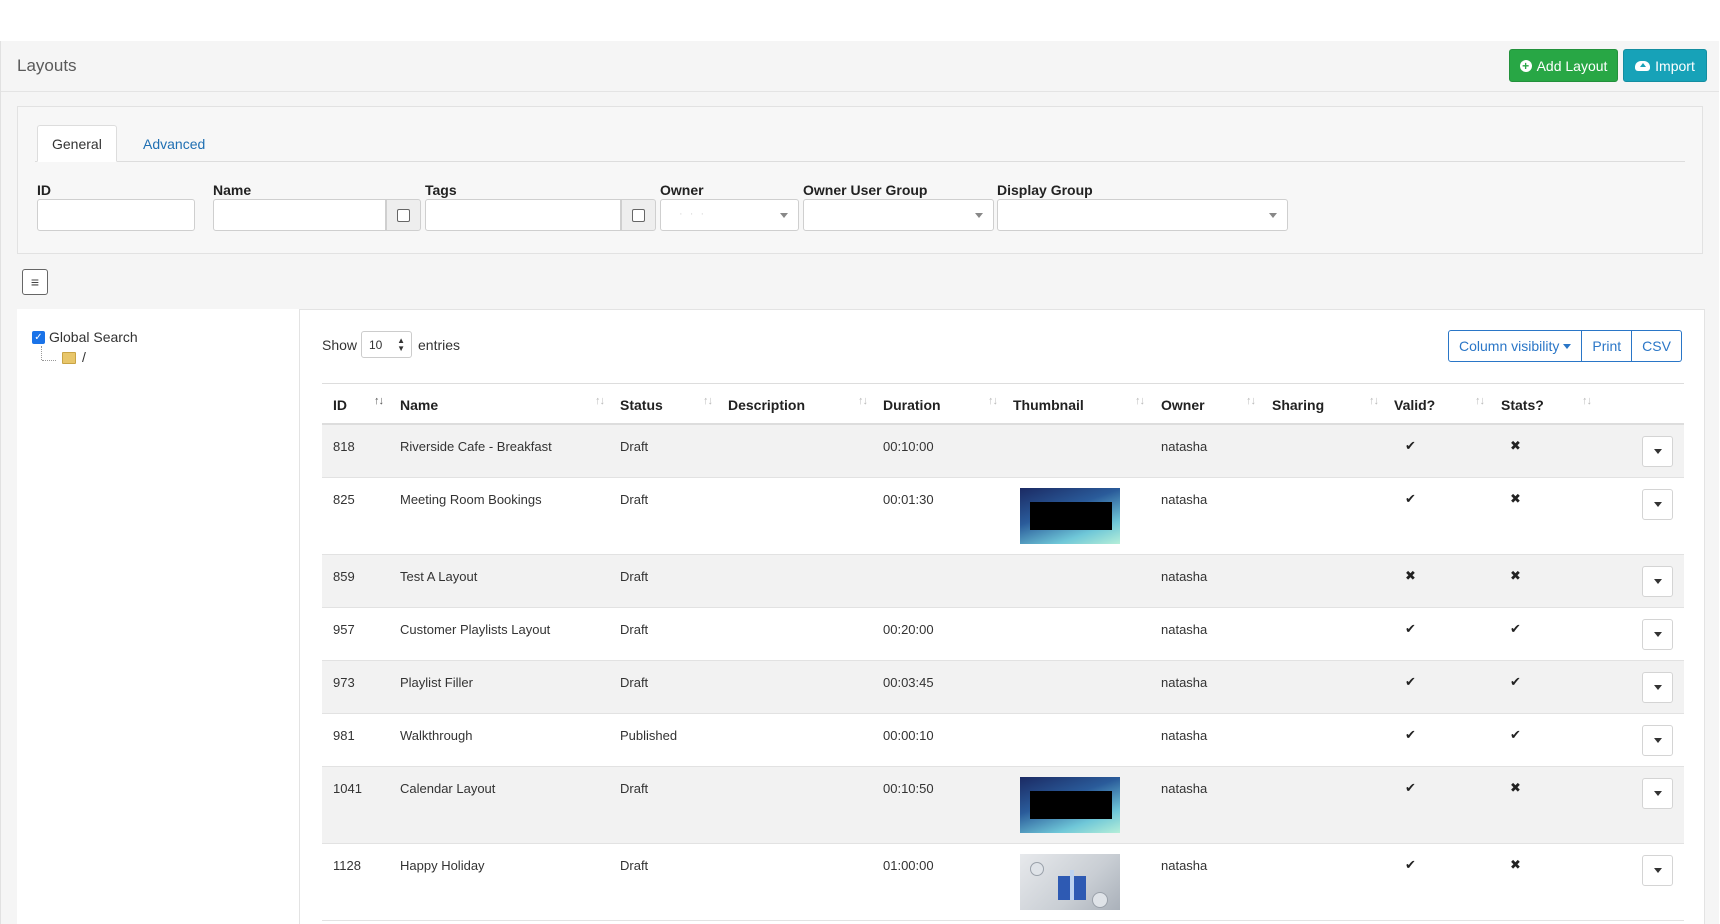  Describe the element at coordinates (340, 405) in the screenshot. I see `column-header-id: ID` at that location.